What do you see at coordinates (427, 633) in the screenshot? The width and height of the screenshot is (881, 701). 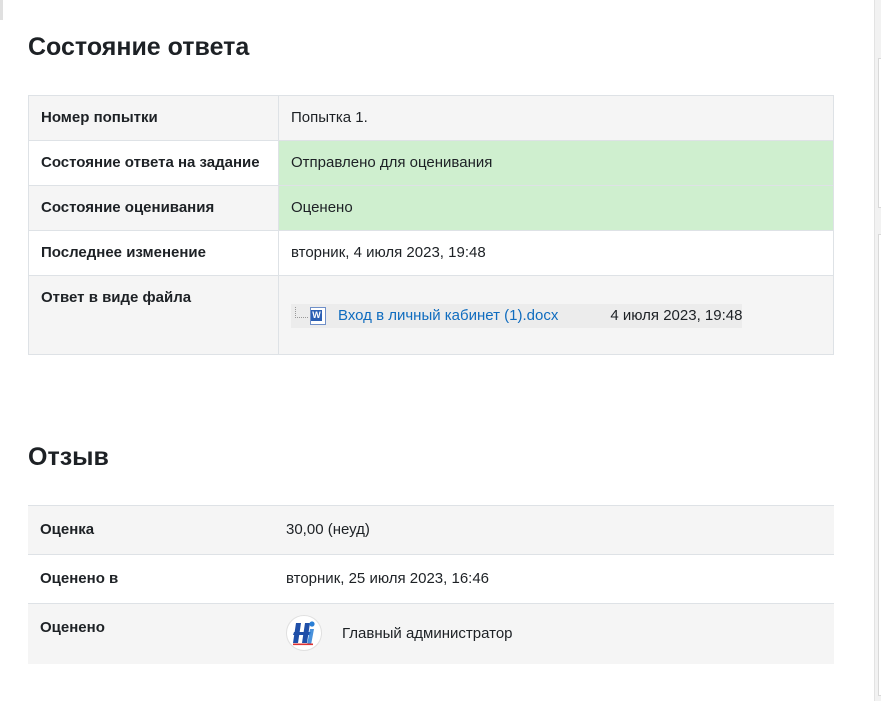 I see `grader-name: Главный администратор` at bounding box center [427, 633].